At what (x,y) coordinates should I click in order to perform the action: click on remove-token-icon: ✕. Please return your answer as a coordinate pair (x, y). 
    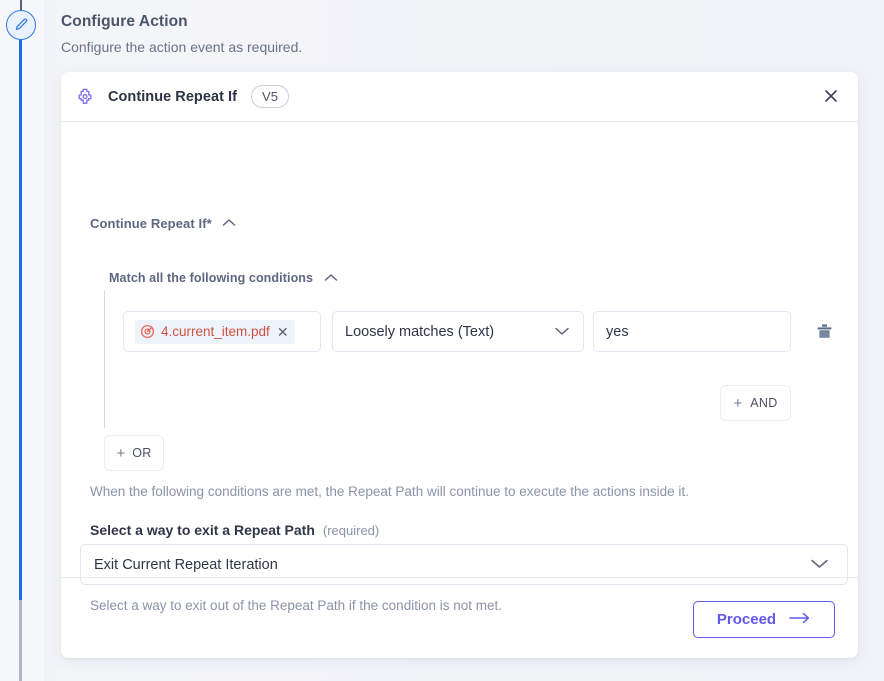
    Looking at the image, I should click on (282, 332).